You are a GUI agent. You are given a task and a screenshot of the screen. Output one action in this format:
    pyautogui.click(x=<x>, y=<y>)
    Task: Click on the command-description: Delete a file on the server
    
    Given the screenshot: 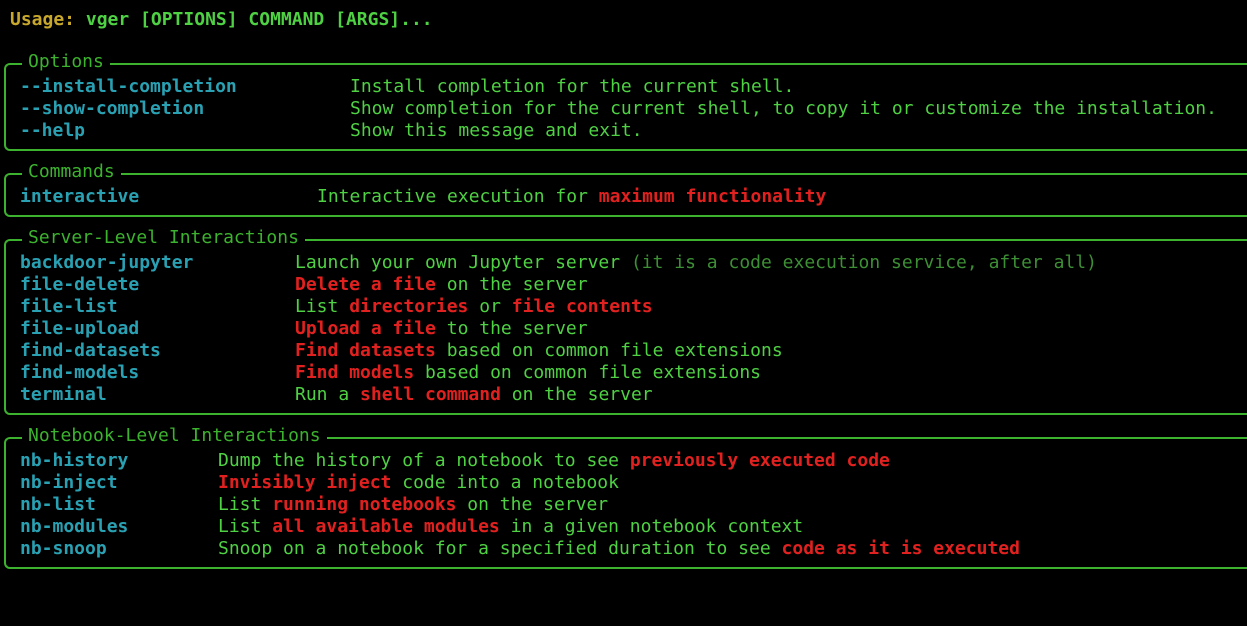 What is the action you would take?
    pyautogui.click(x=441, y=285)
    